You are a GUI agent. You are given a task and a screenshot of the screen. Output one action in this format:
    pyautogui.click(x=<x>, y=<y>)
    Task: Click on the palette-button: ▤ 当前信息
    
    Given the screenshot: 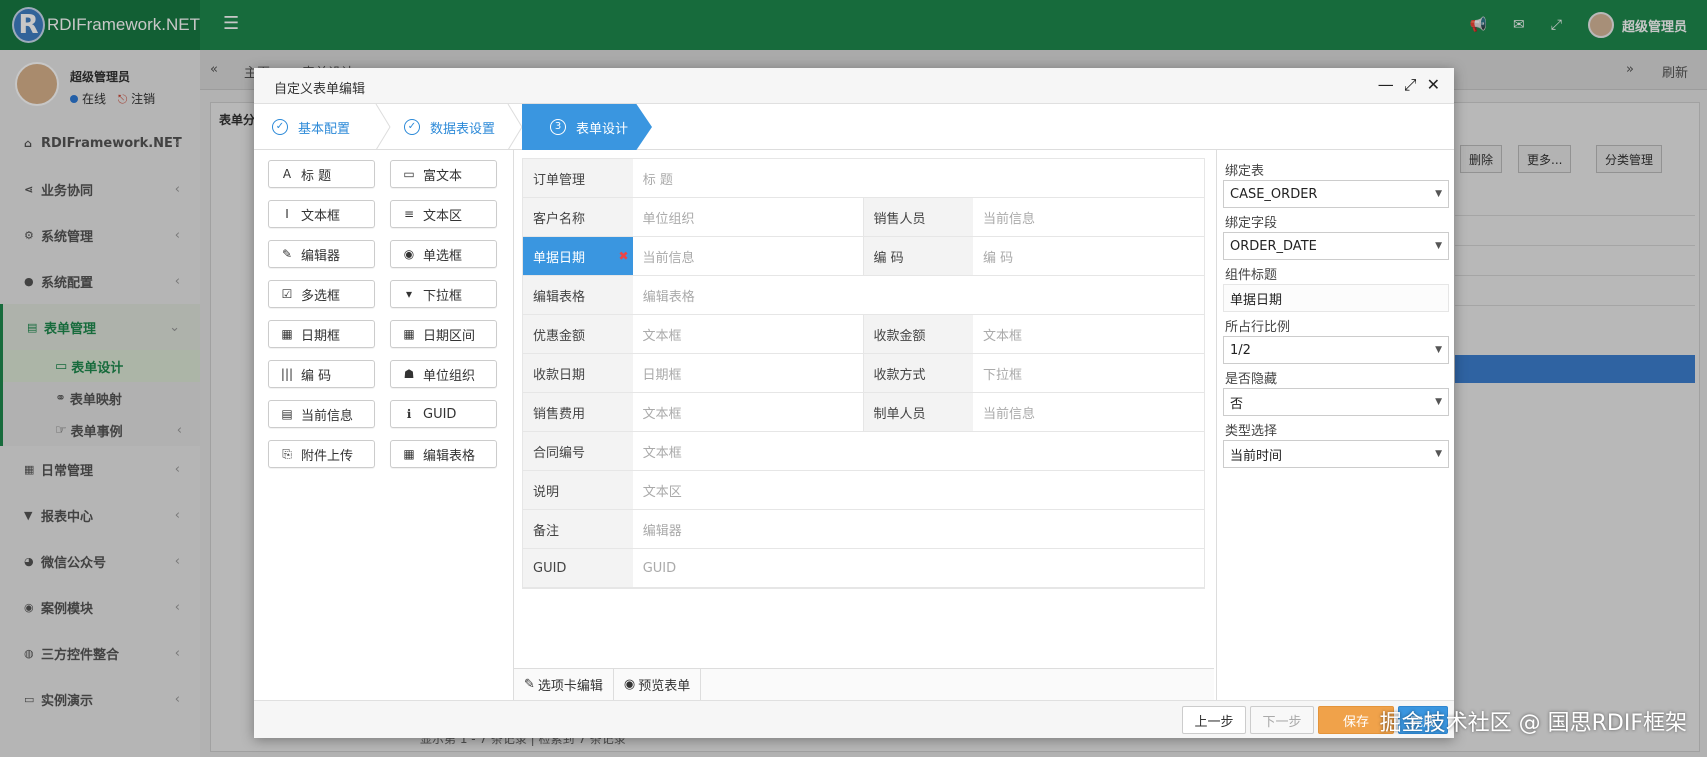 What is the action you would take?
    pyautogui.click(x=321, y=414)
    